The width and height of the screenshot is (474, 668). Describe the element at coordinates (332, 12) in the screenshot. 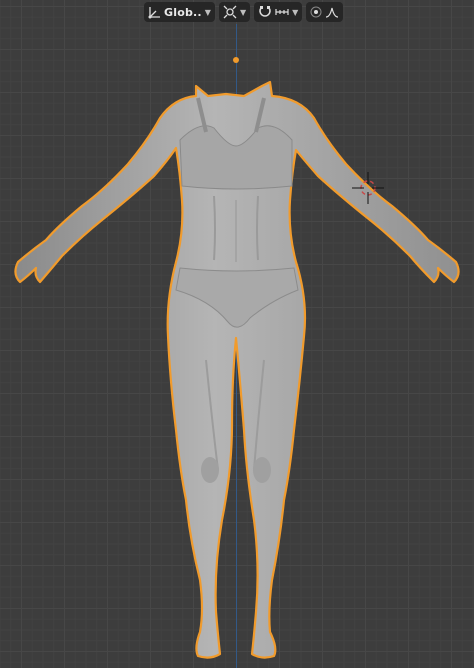

I see `proportional-falloff-icon` at that location.